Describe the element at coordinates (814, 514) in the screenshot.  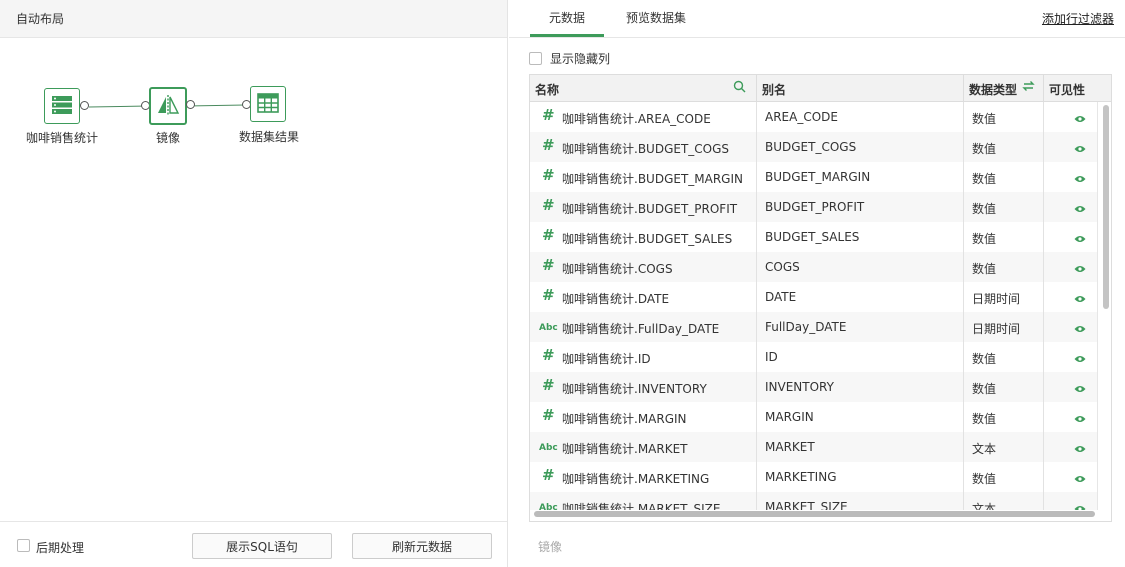
I see `horizontal-scrollbar` at that location.